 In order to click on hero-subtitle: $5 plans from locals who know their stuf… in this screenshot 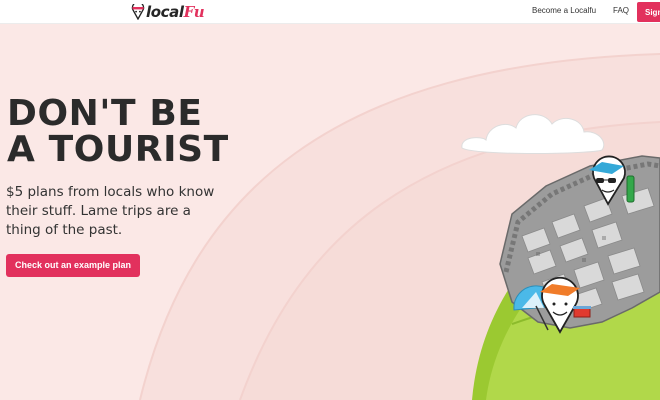, I will do `click(110, 211)`.